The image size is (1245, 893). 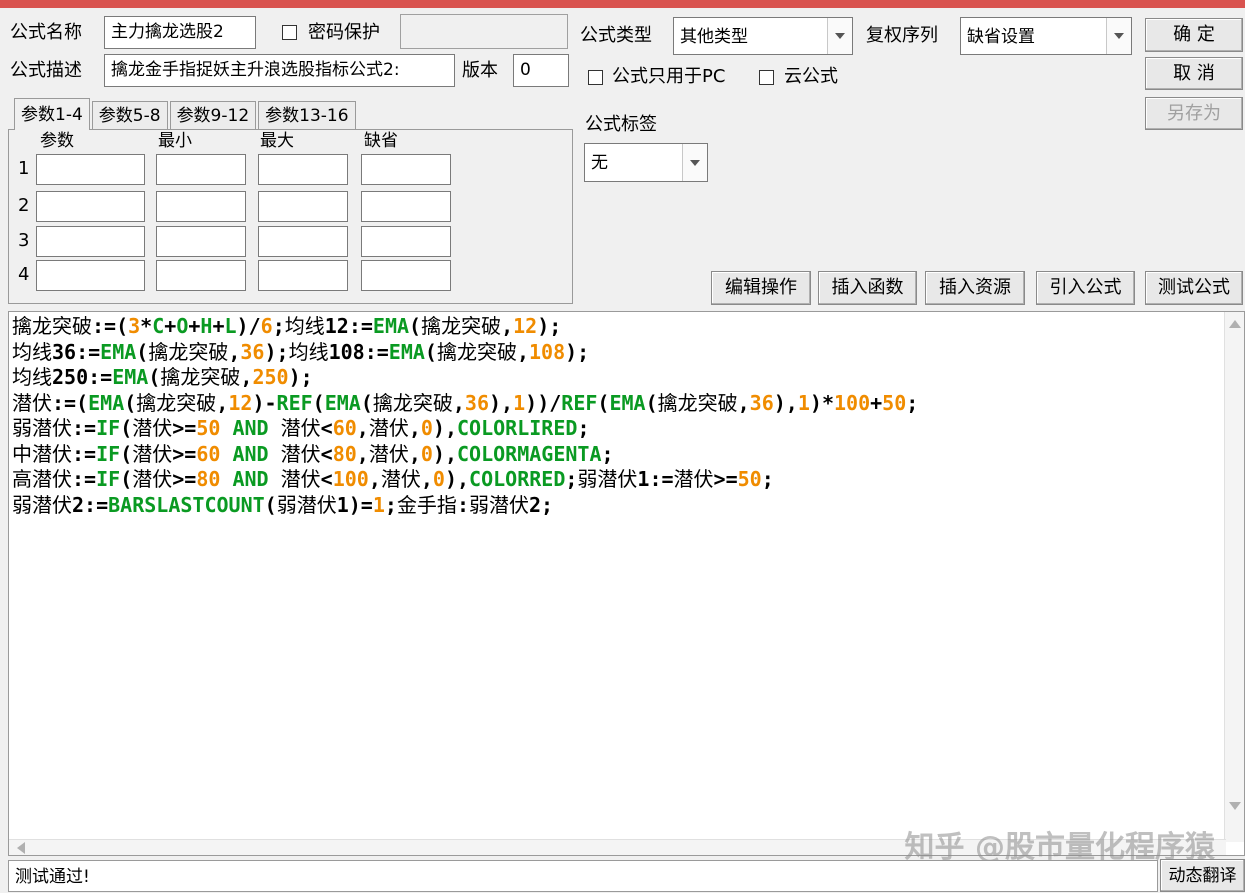 I want to click on code-token: 50, so click(x=749, y=479).